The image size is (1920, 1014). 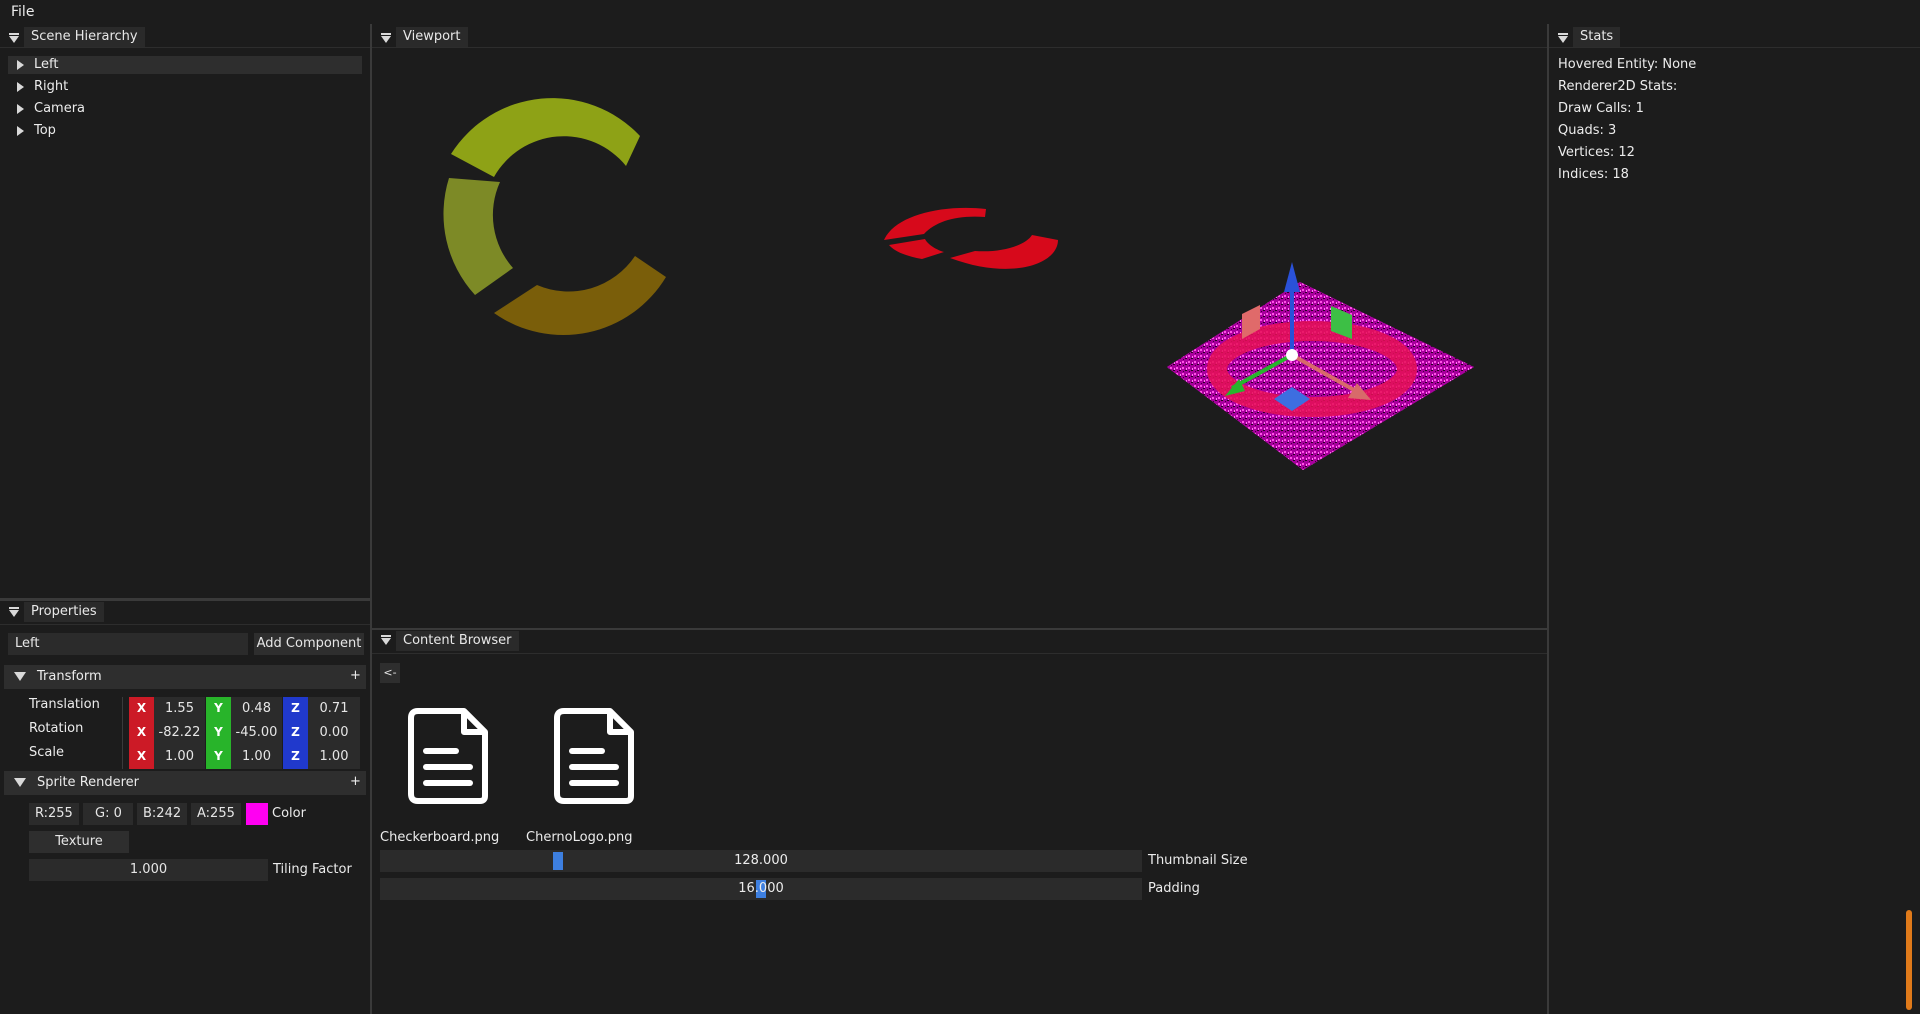 What do you see at coordinates (1601, 108) in the screenshot?
I see `stats-draw-calls: Draw Calls: 1` at bounding box center [1601, 108].